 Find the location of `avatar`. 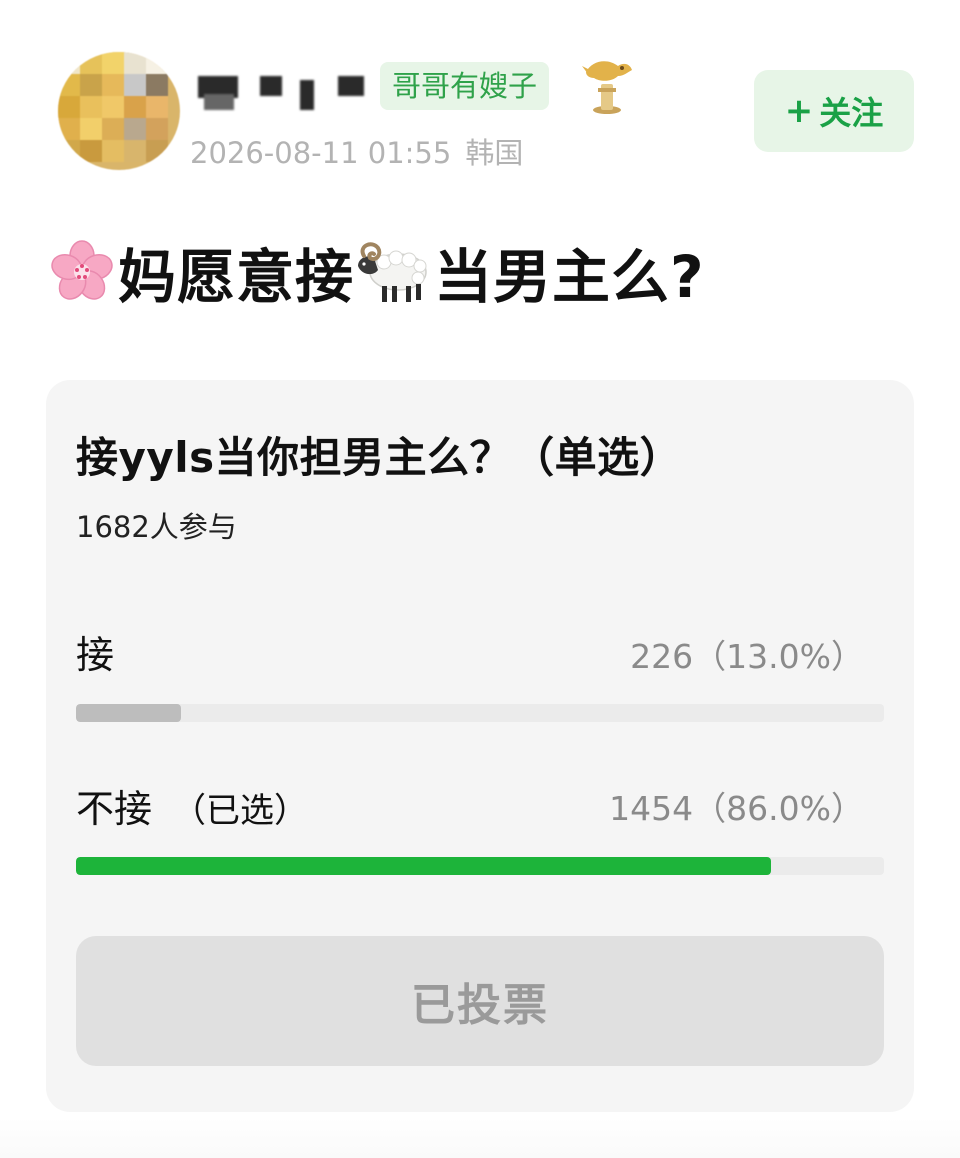

avatar is located at coordinates (119, 111).